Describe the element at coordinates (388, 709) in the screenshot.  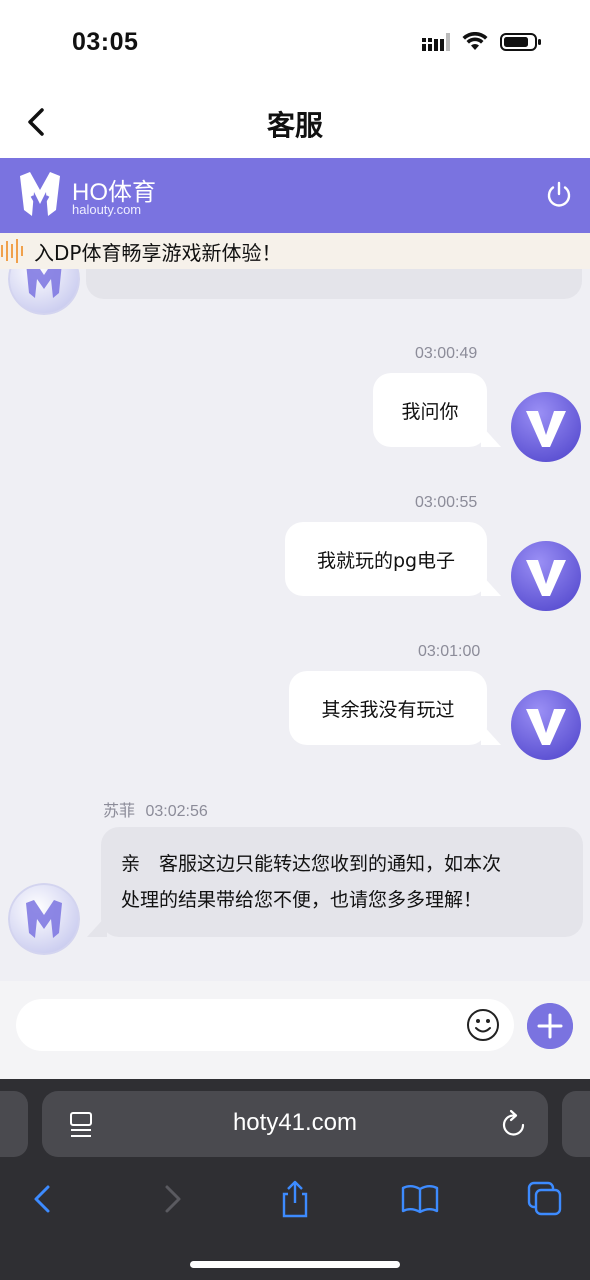
I see `message-text: 其余我没有玩过` at that location.